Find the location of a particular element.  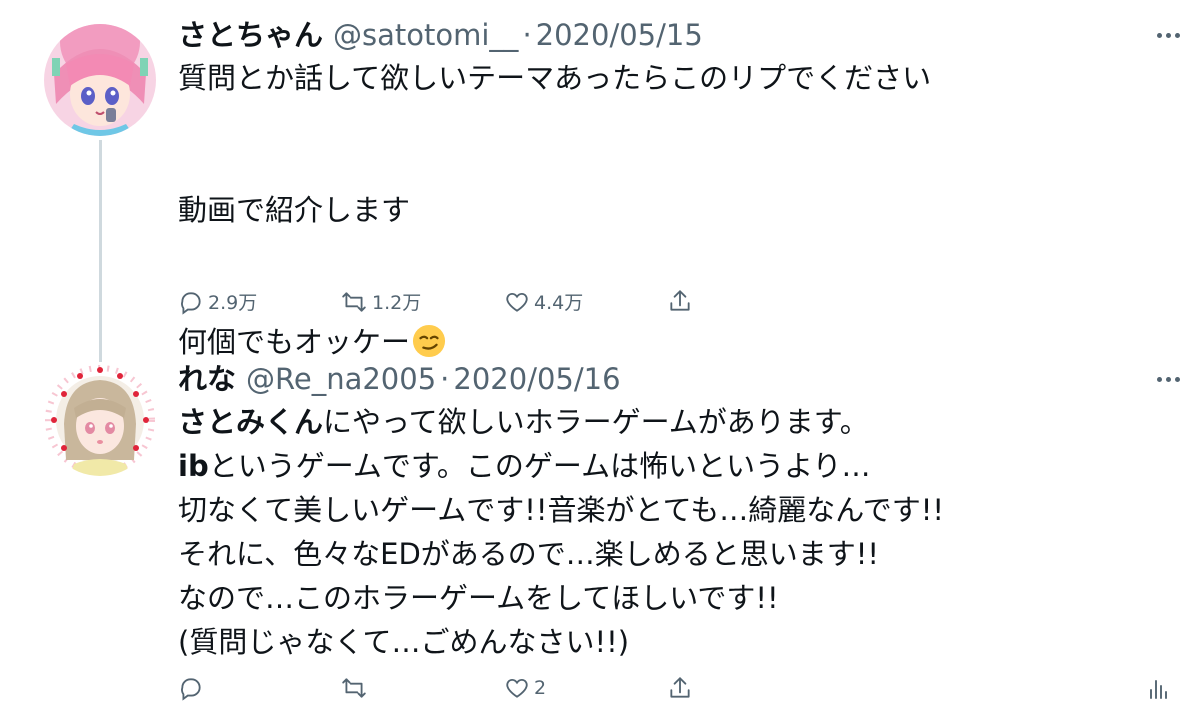

analytics-button is located at coordinates (1158, 689).